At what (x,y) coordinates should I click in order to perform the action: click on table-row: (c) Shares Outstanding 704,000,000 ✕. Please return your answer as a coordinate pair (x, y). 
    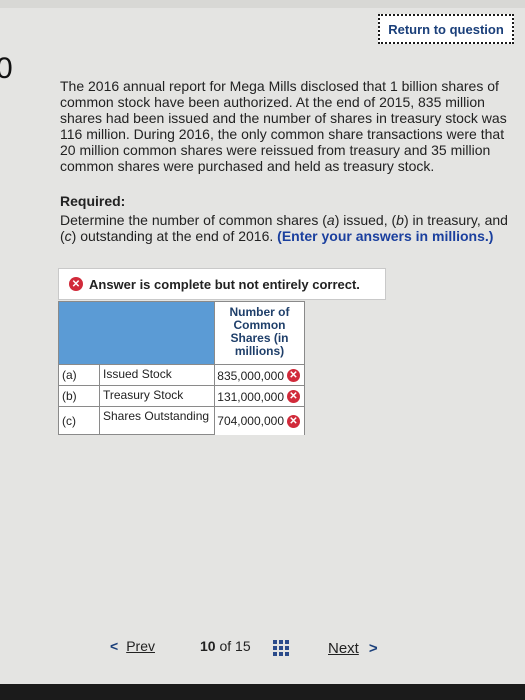
    Looking at the image, I should click on (181, 420).